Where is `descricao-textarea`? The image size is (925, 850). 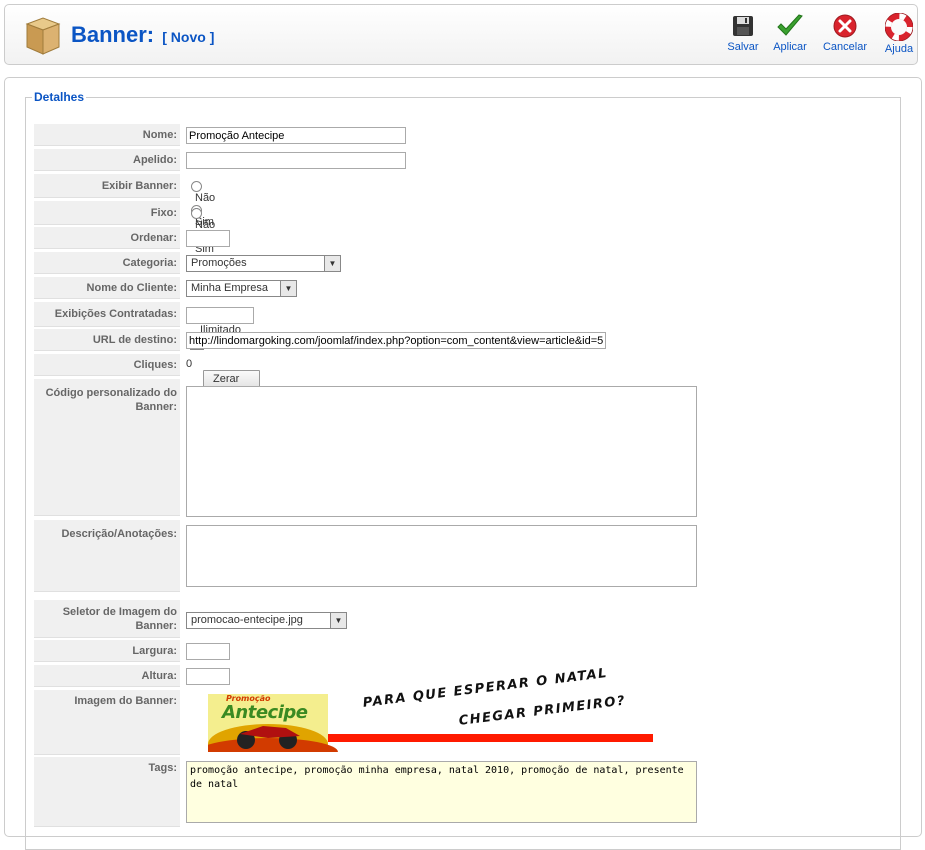
descricao-textarea is located at coordinates (441, 556).